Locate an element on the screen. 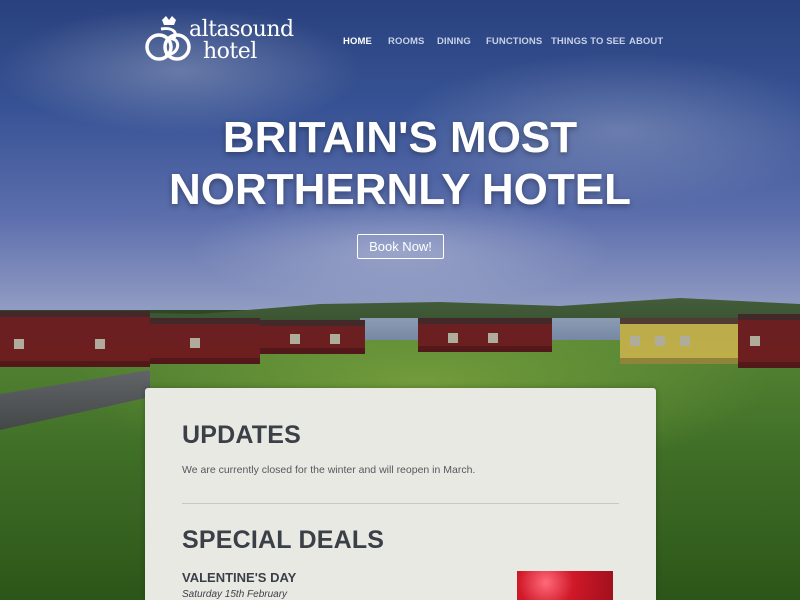  section-divider is located at coordinates (400, 503).